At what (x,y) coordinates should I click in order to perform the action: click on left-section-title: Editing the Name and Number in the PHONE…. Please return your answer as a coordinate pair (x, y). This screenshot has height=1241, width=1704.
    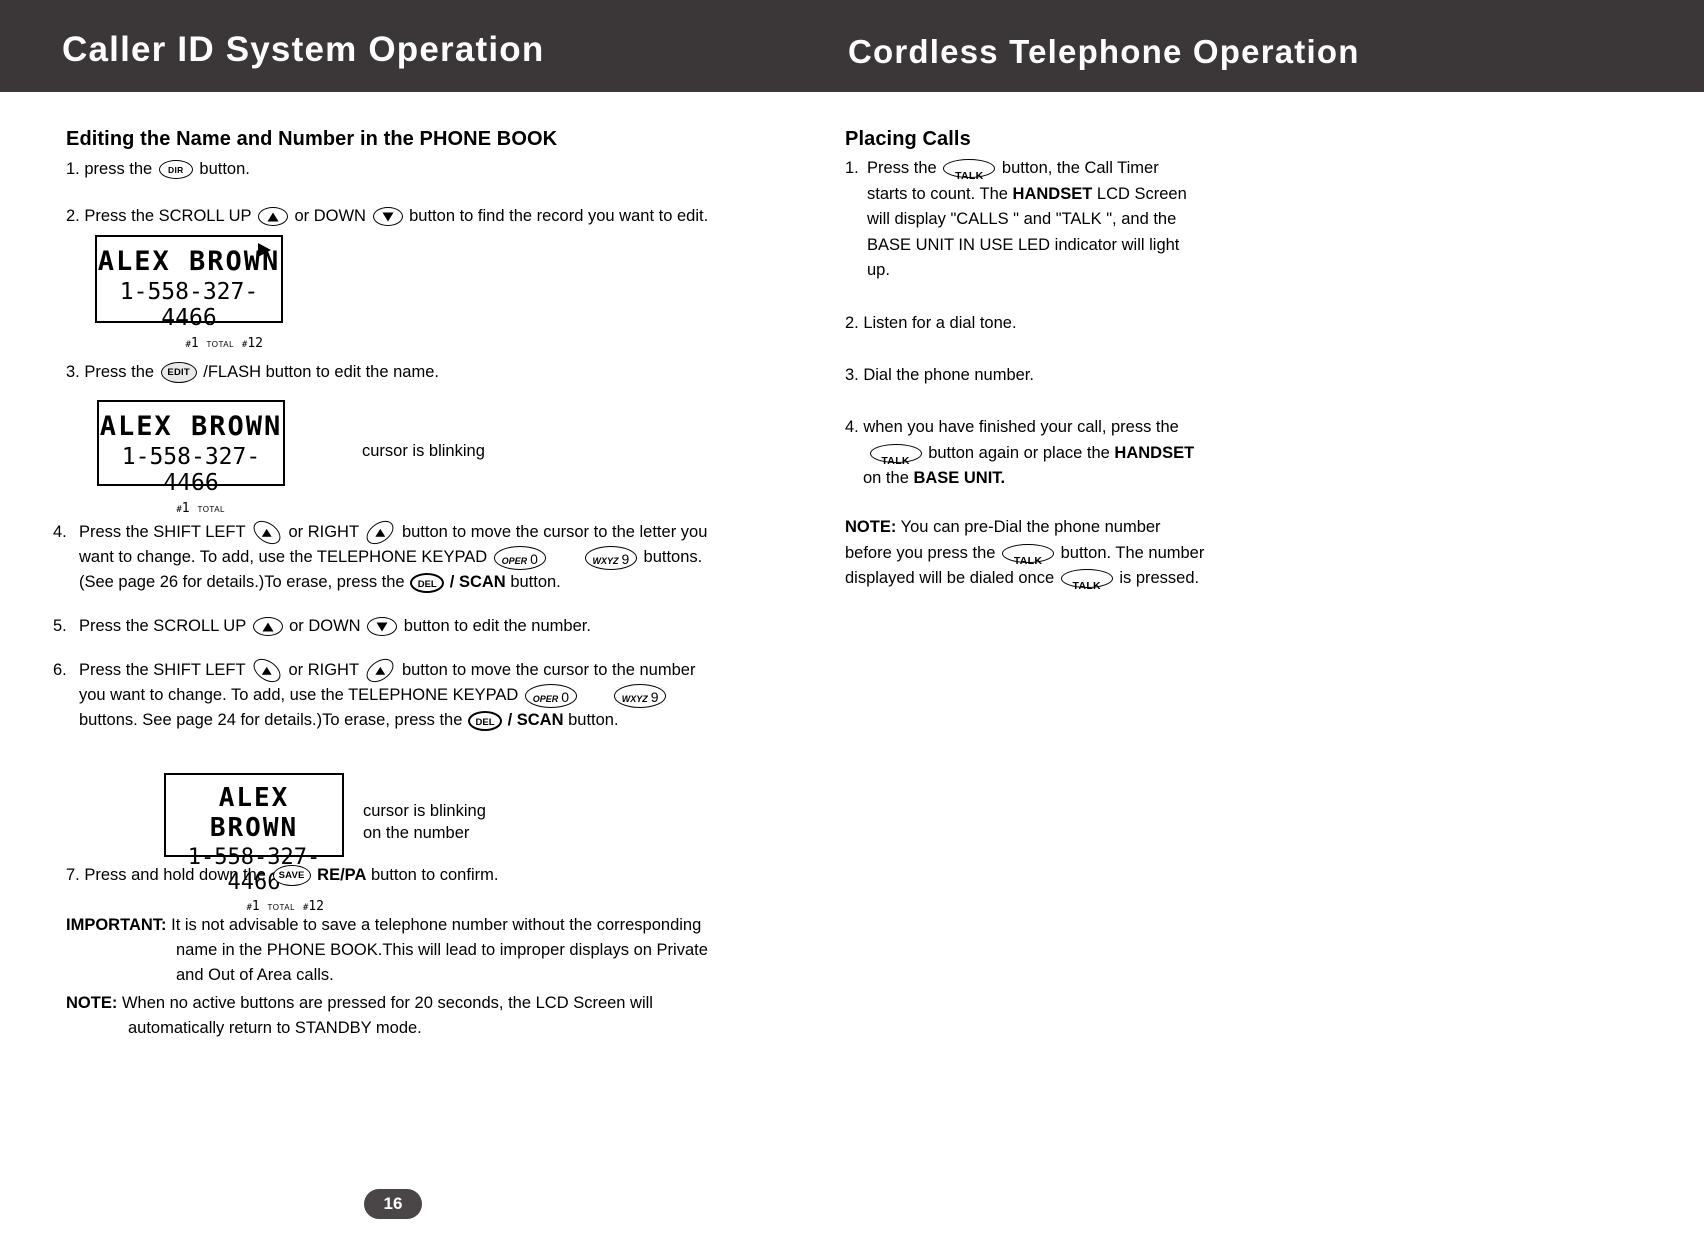
    Looking at the image, I should click on (312, 139).